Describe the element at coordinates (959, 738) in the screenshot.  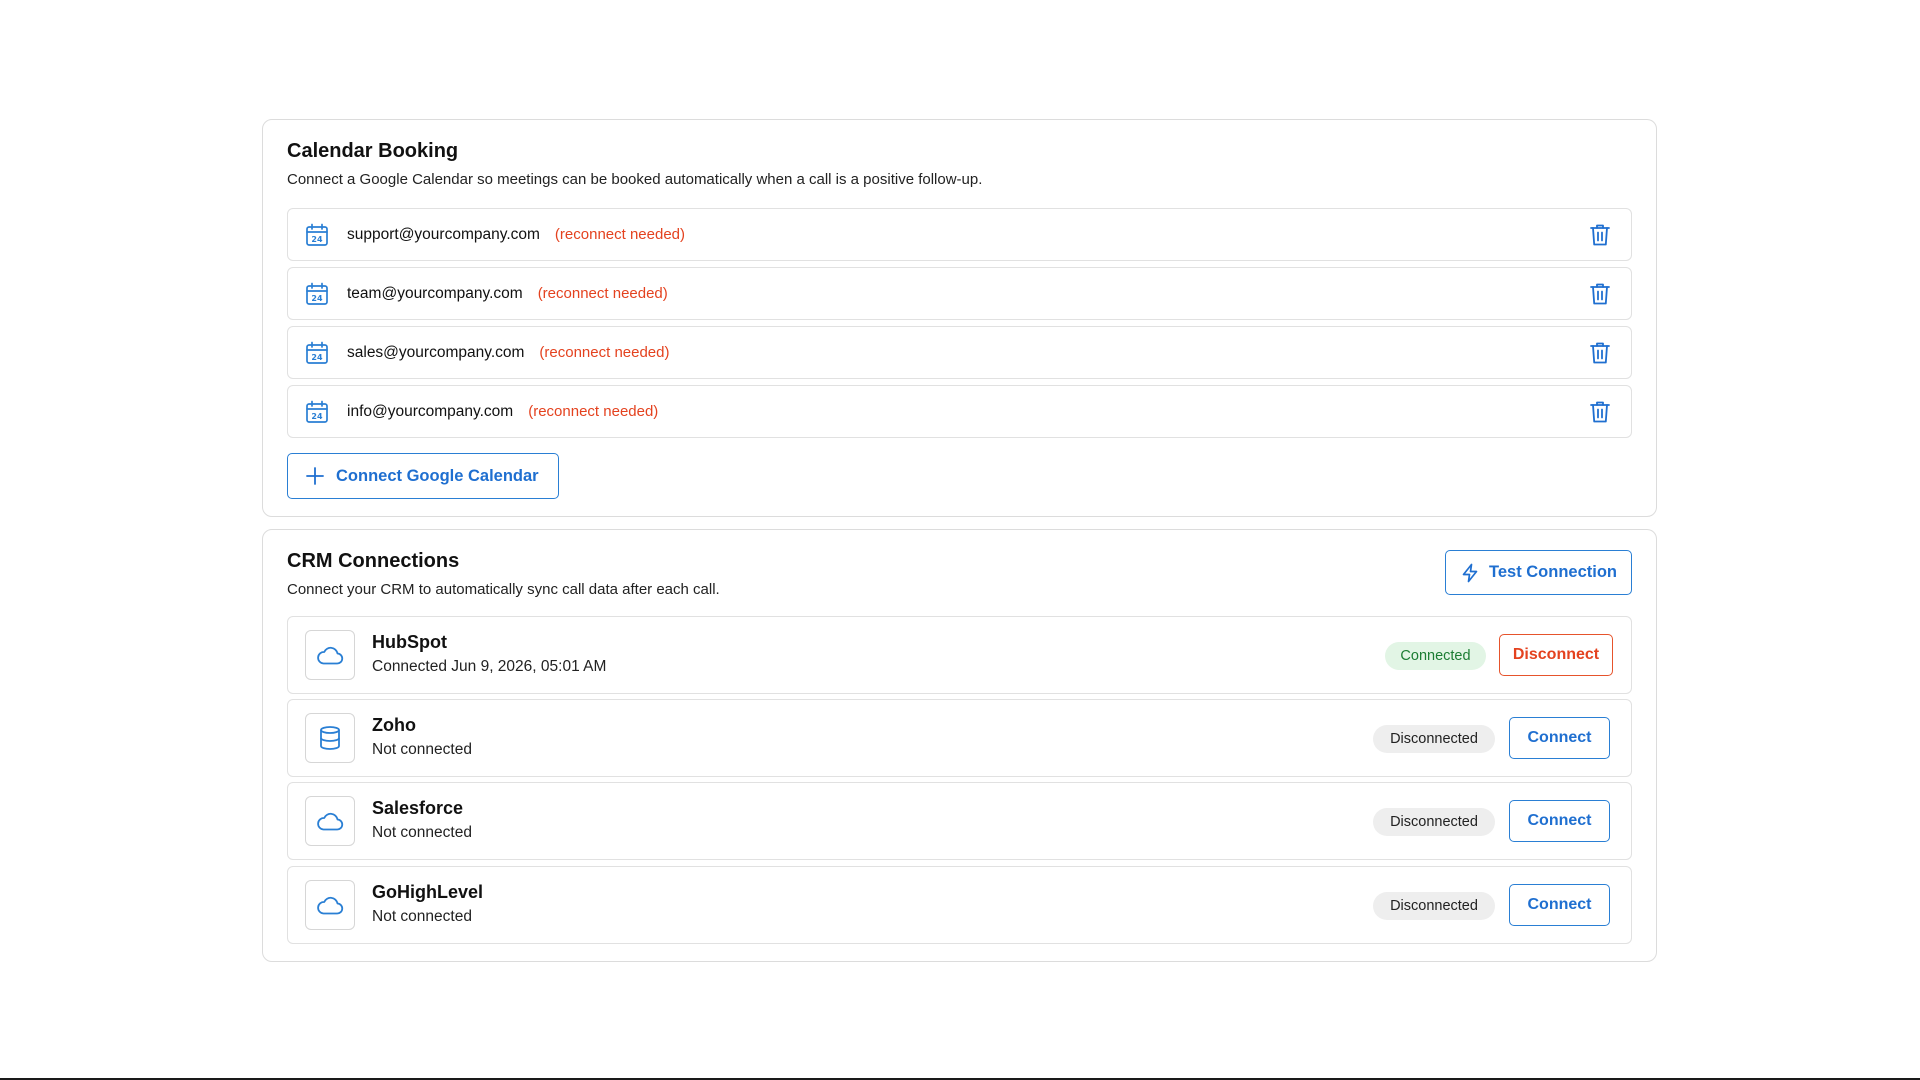
I see `crm-row-zoho: Zoho Not connected Disconnected Connect` at that location.